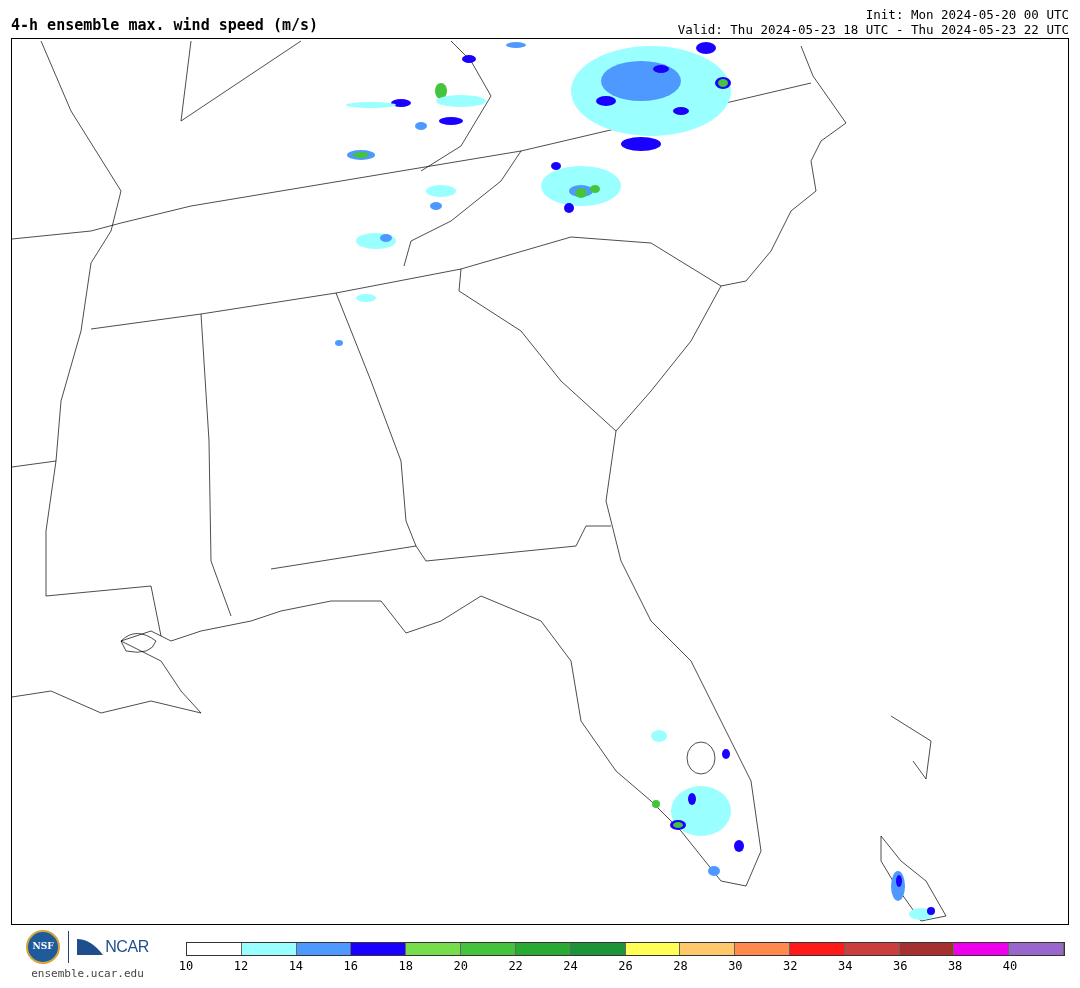 The width and height of the screenshot is (1080, 988). What do you see at coordinates (241, 966) in the screenshot?
I see `colorbar-tick-label: 12` at bounding box center [241, 966].